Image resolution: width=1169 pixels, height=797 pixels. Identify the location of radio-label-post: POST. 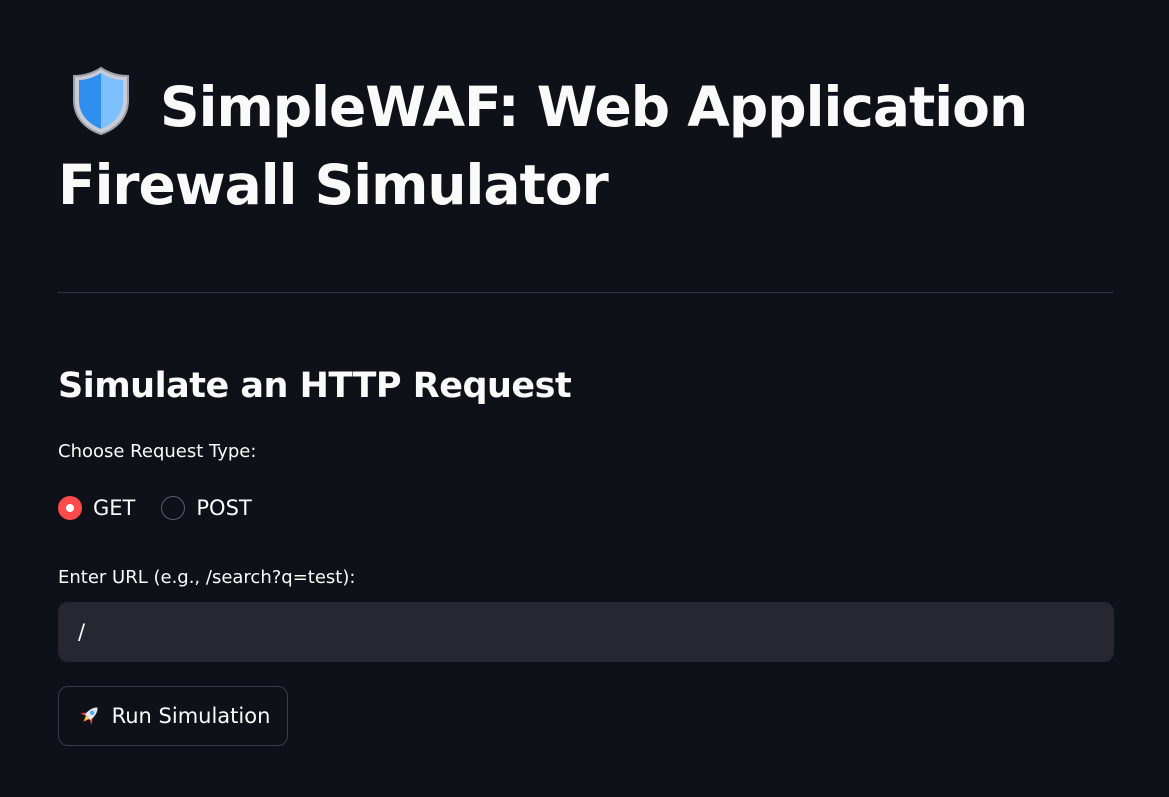
(224, 508).